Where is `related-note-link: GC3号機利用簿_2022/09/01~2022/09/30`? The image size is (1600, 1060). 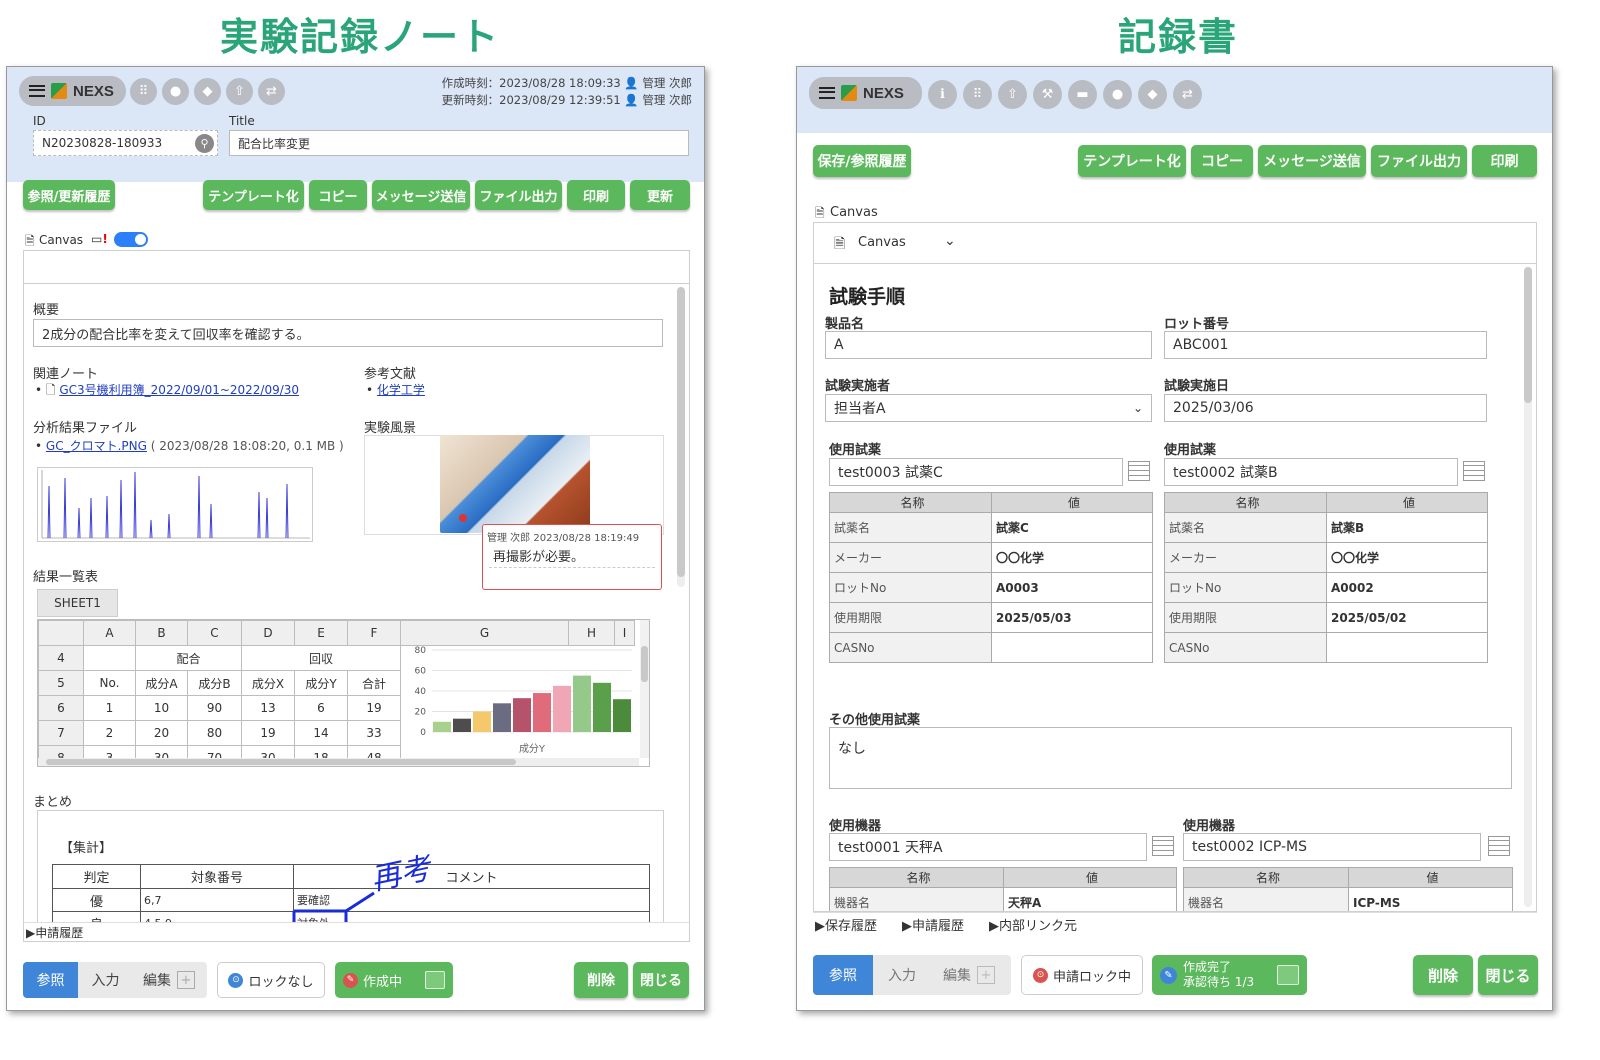
related-note-link: GC3号機利用簿_2022/09/01~2022/09/30 is located at coordinates (179, 390).